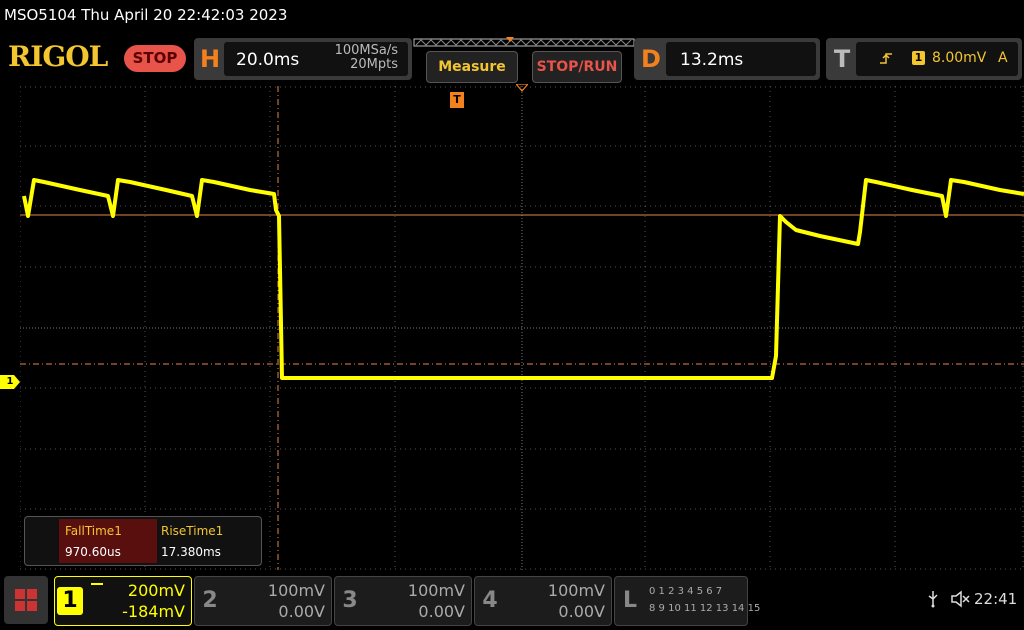  What do you see at coordinates (687, 601) in the screenshot?
I see `logic-tile: L 0 1 2 3 4 5 6 7 8 9 10 11 12 13 14 15` at bounding box center [687, 601].